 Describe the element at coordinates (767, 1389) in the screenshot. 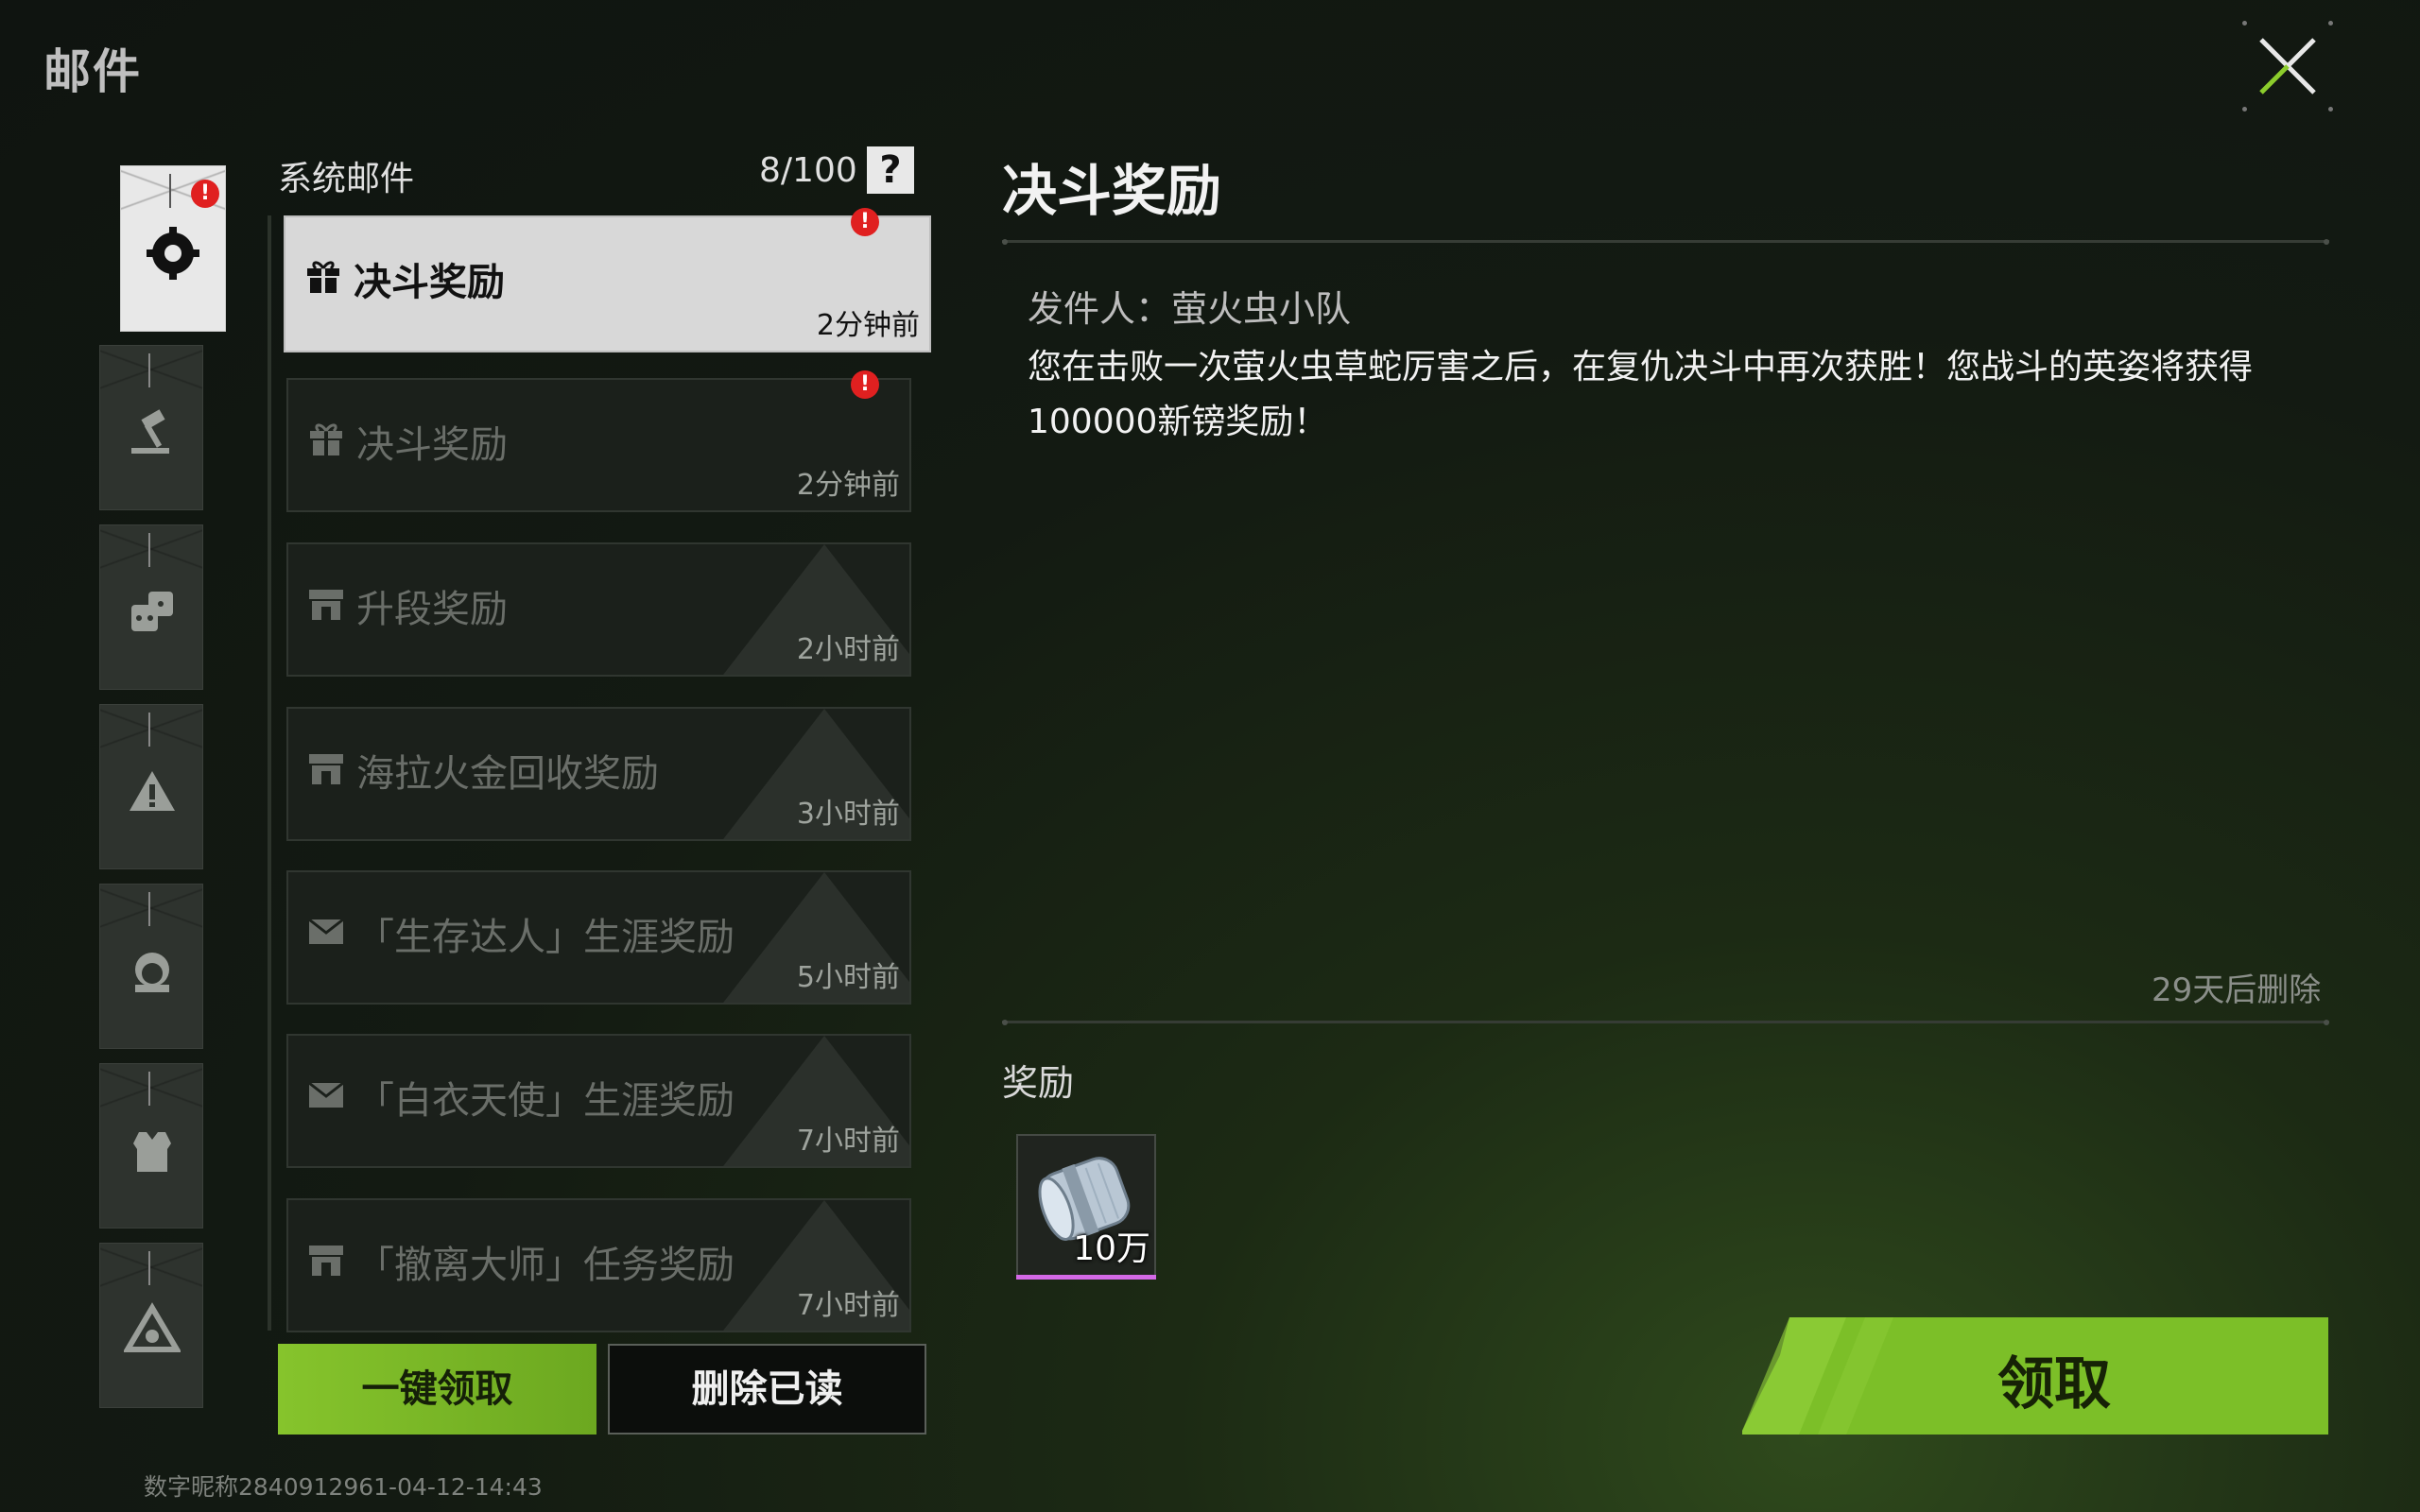

I see `delete-read-button: 删除已读` at that location.